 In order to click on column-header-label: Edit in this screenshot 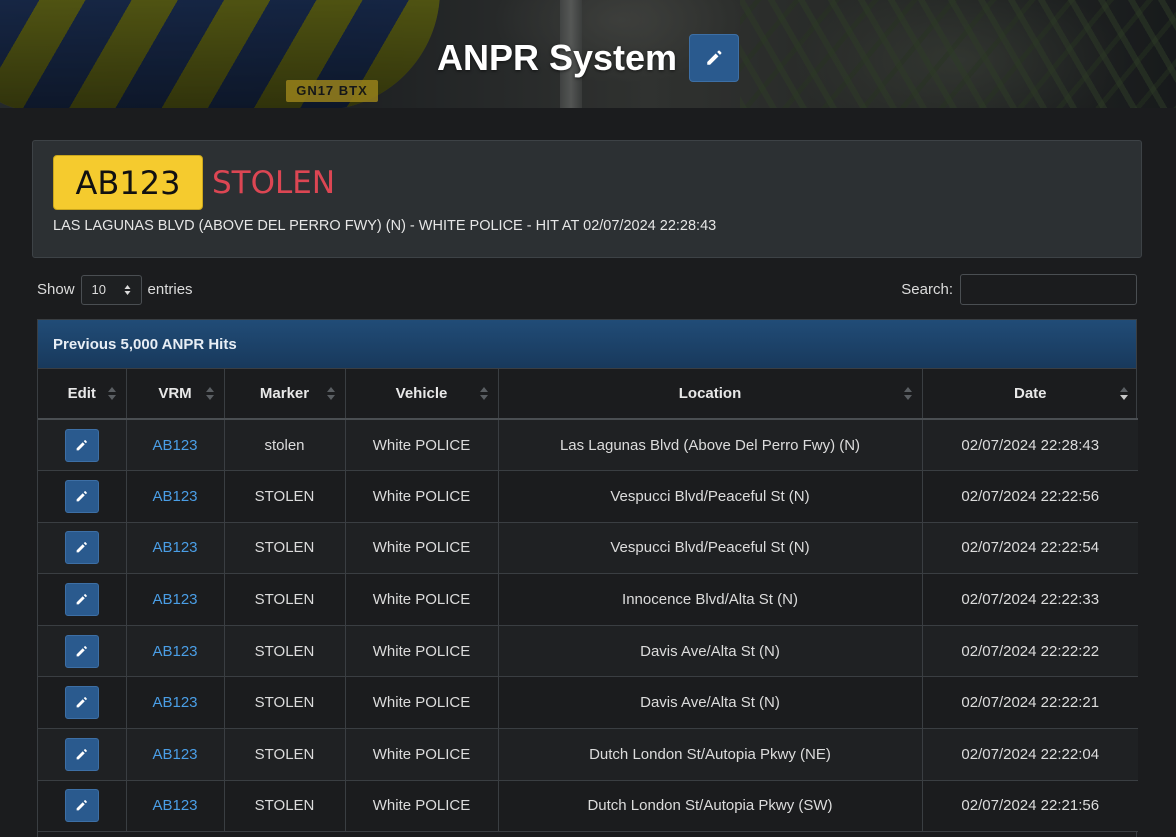, I will do `click(81, 393)`.